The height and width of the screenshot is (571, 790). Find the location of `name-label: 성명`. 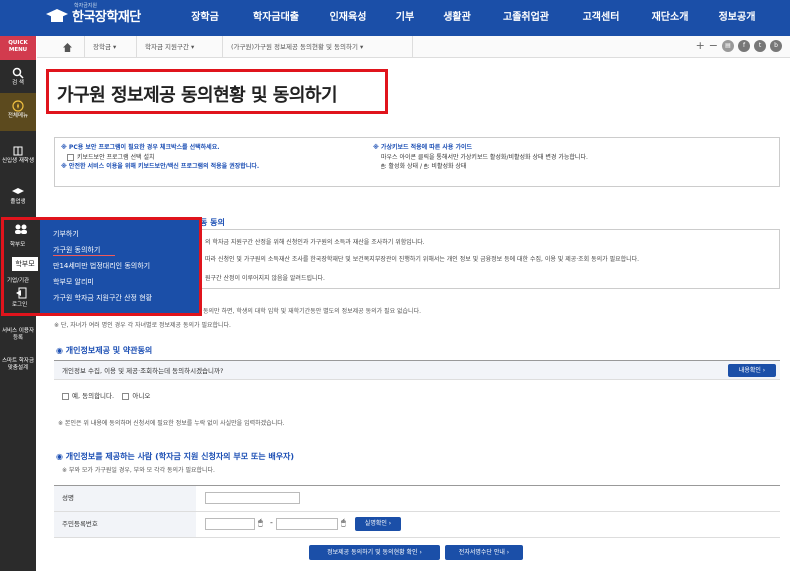

name-label: 성명 is located at coordinates (125, 498).